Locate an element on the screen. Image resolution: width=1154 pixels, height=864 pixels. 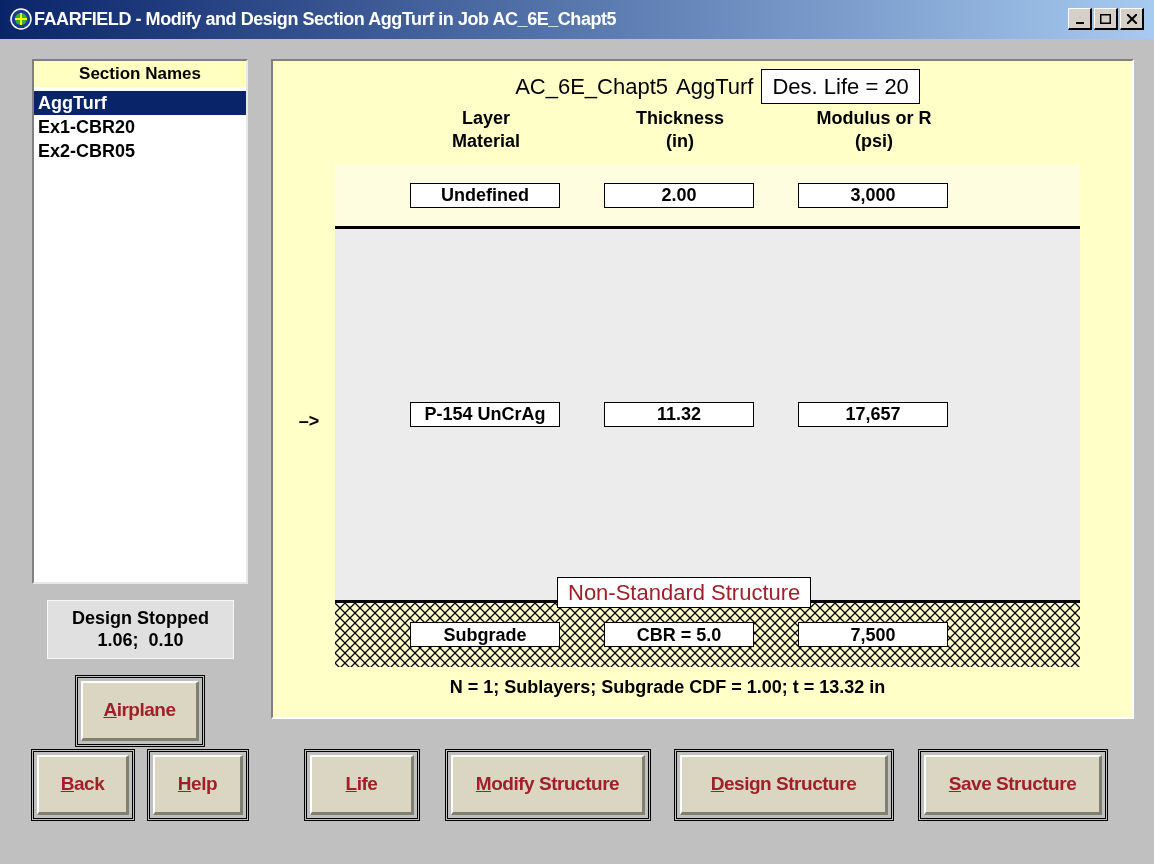
list-header: Section Names is located at coordinates (140, 74).